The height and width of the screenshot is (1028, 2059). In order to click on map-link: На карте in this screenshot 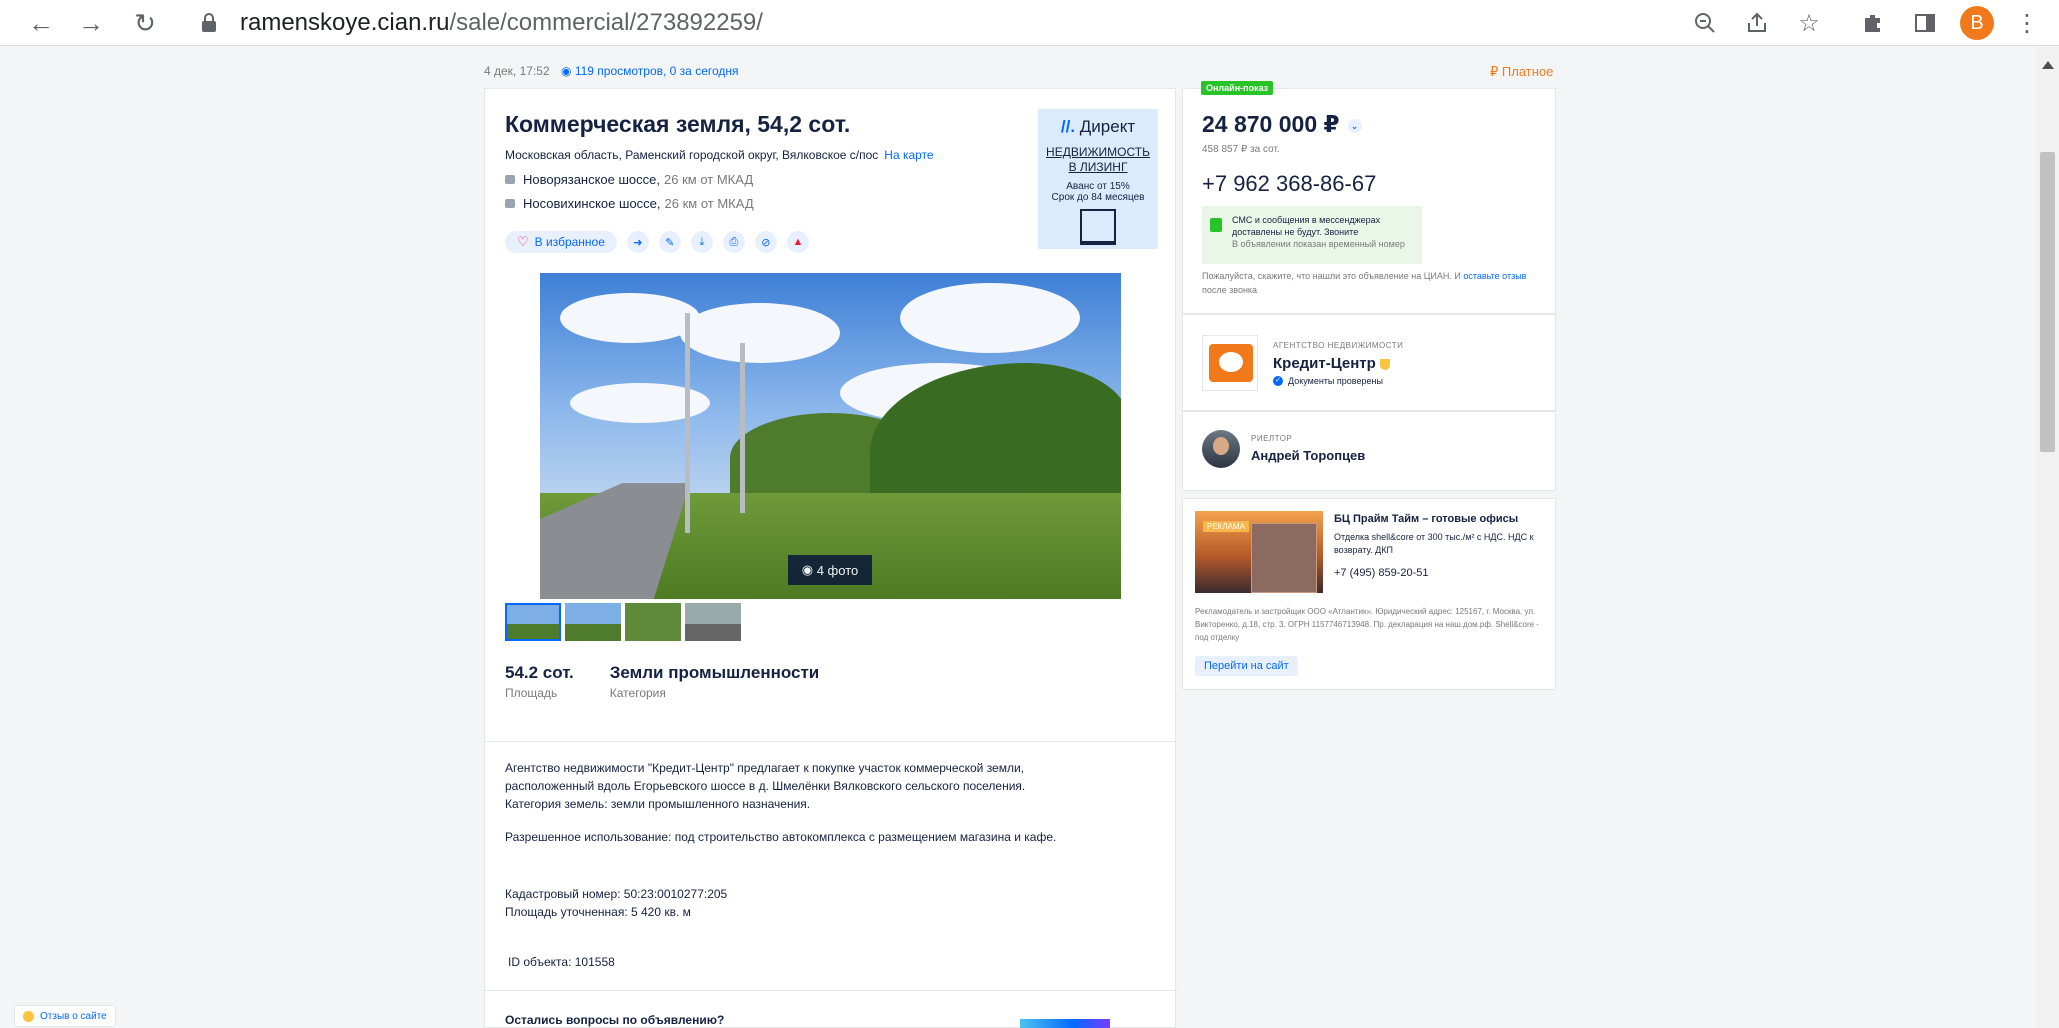, I will do `click(908, 155)`.